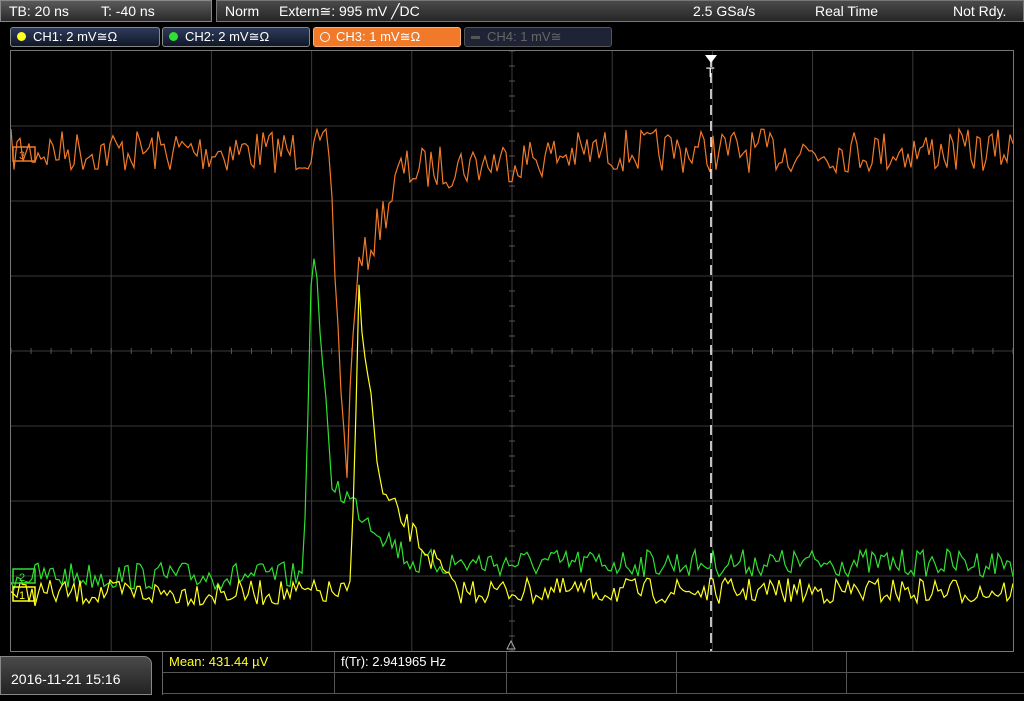  I want to click on timestamp: 2016-11-21 15:16, so click(76, 675).